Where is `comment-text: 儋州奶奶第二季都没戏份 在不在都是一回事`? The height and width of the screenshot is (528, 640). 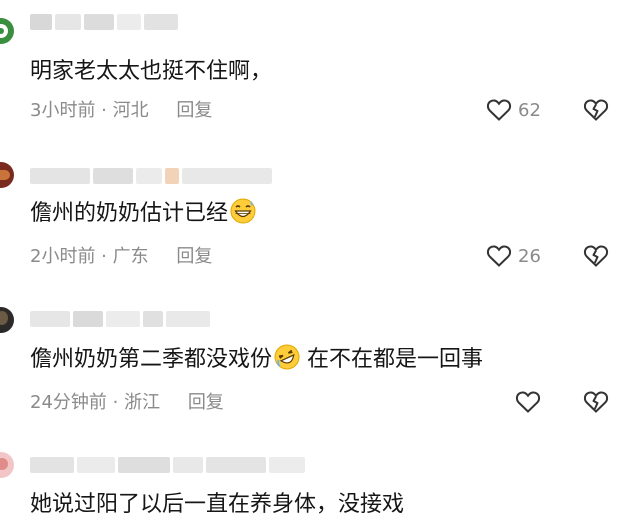 comment-text: 儋州奶奶第二季都没戏份 在不在都是一回事 is located at coordinates (256, 359).